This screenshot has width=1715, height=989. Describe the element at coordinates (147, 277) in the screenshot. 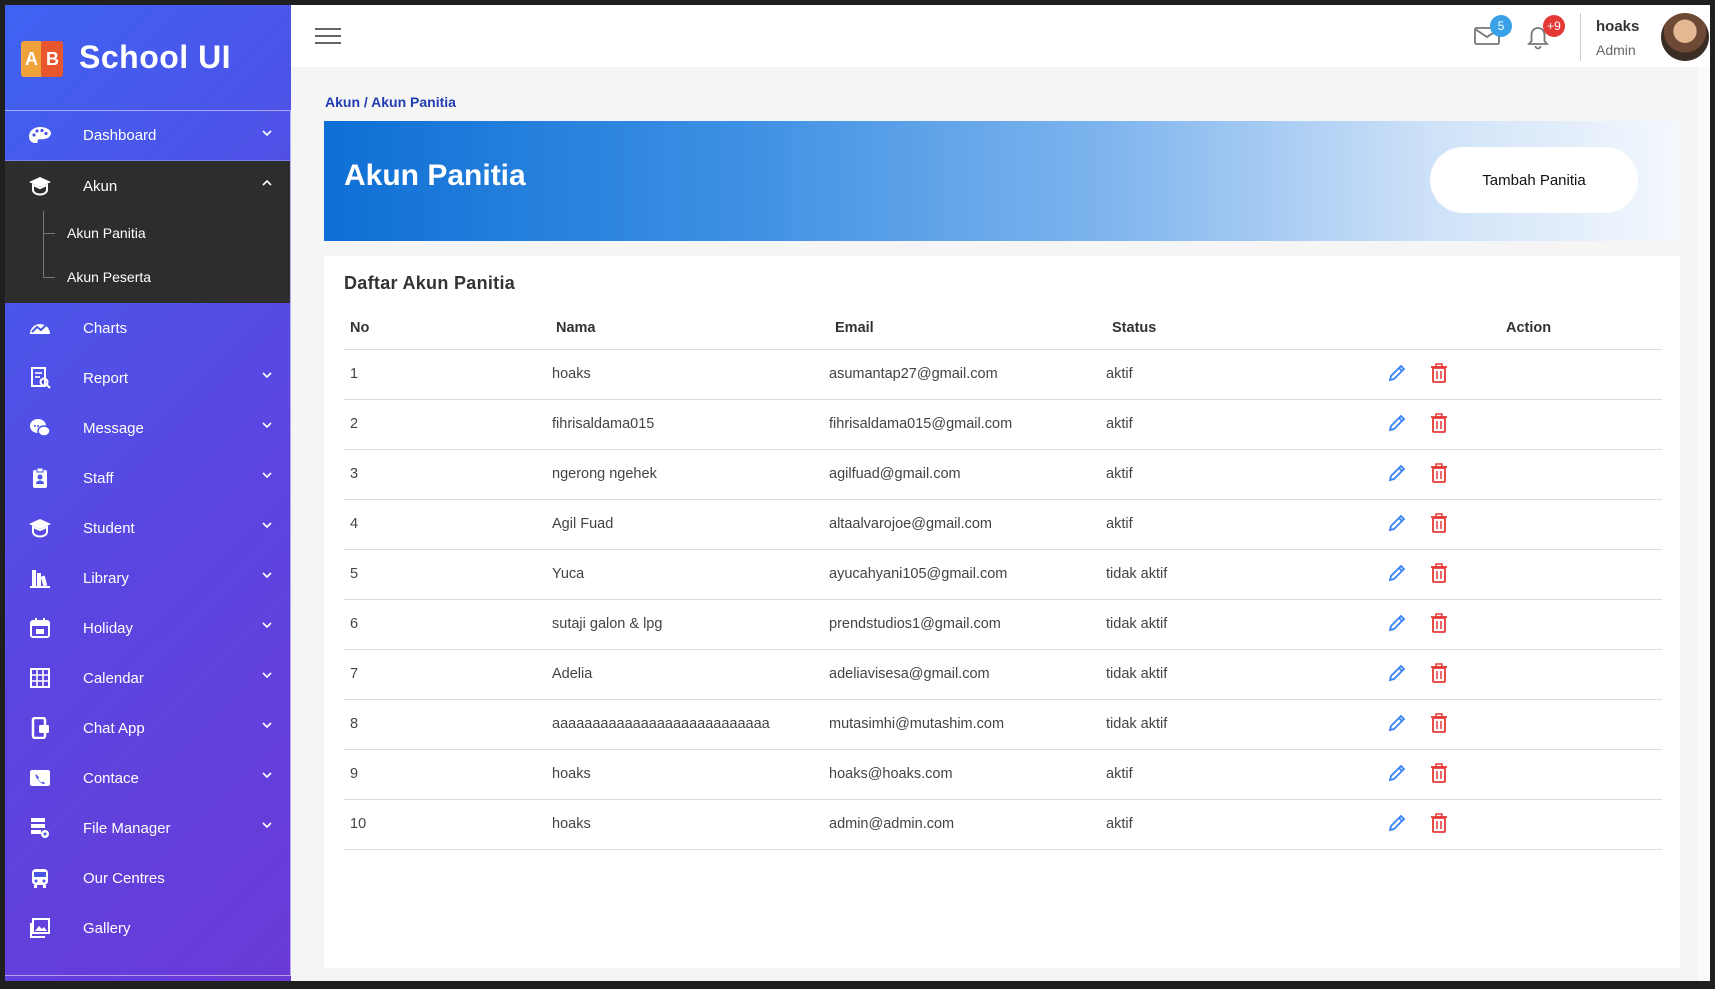

I see `sidebar-subitem-akun-peserta: Akun Peserta` at that location.